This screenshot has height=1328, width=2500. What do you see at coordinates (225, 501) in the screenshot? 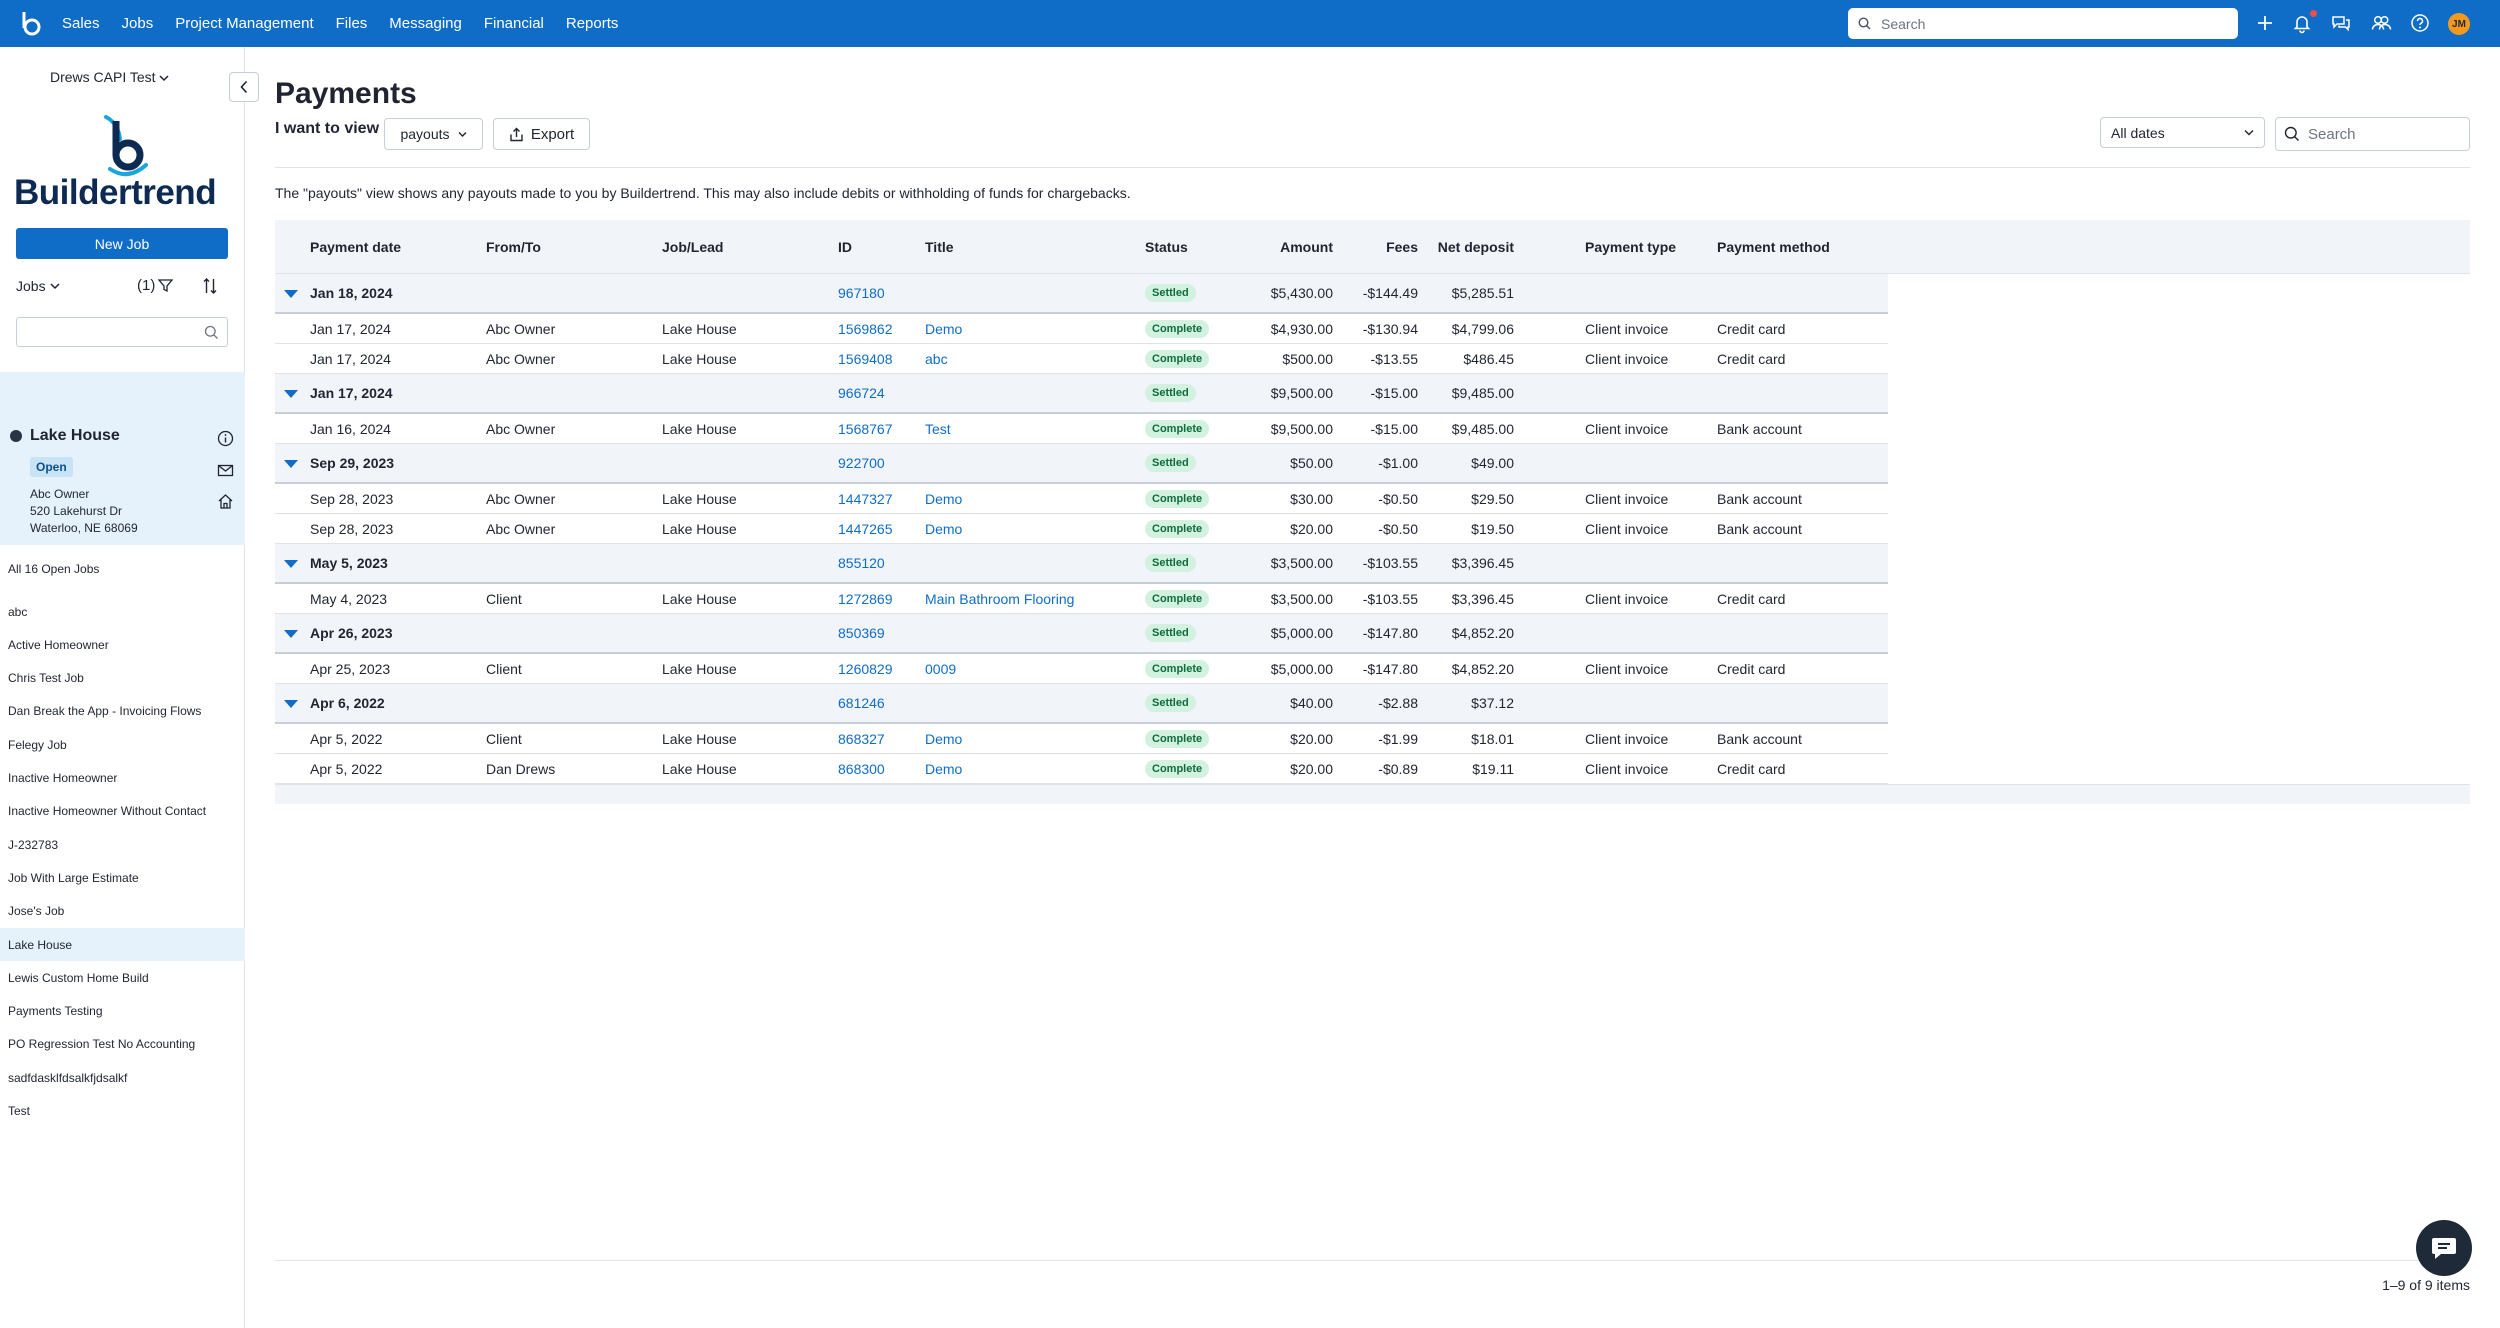
I see `home-icon` at bounding box center [225, 501].